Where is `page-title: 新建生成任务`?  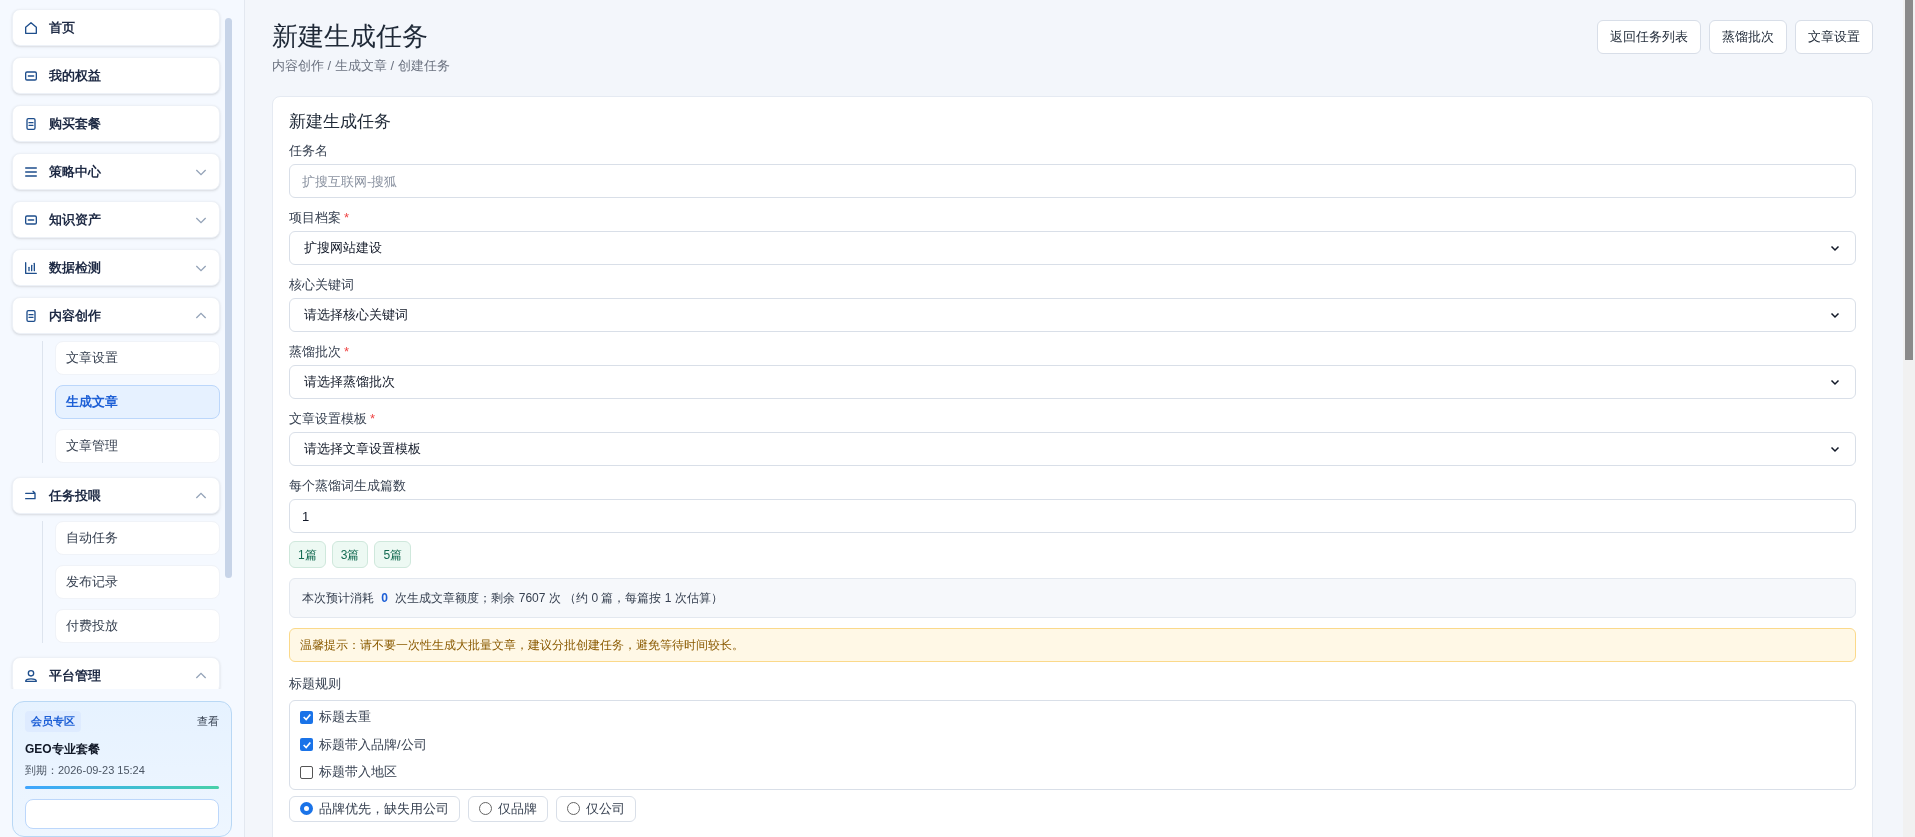
page-title: 新建生成任务 is located at coordinates (350, 36).